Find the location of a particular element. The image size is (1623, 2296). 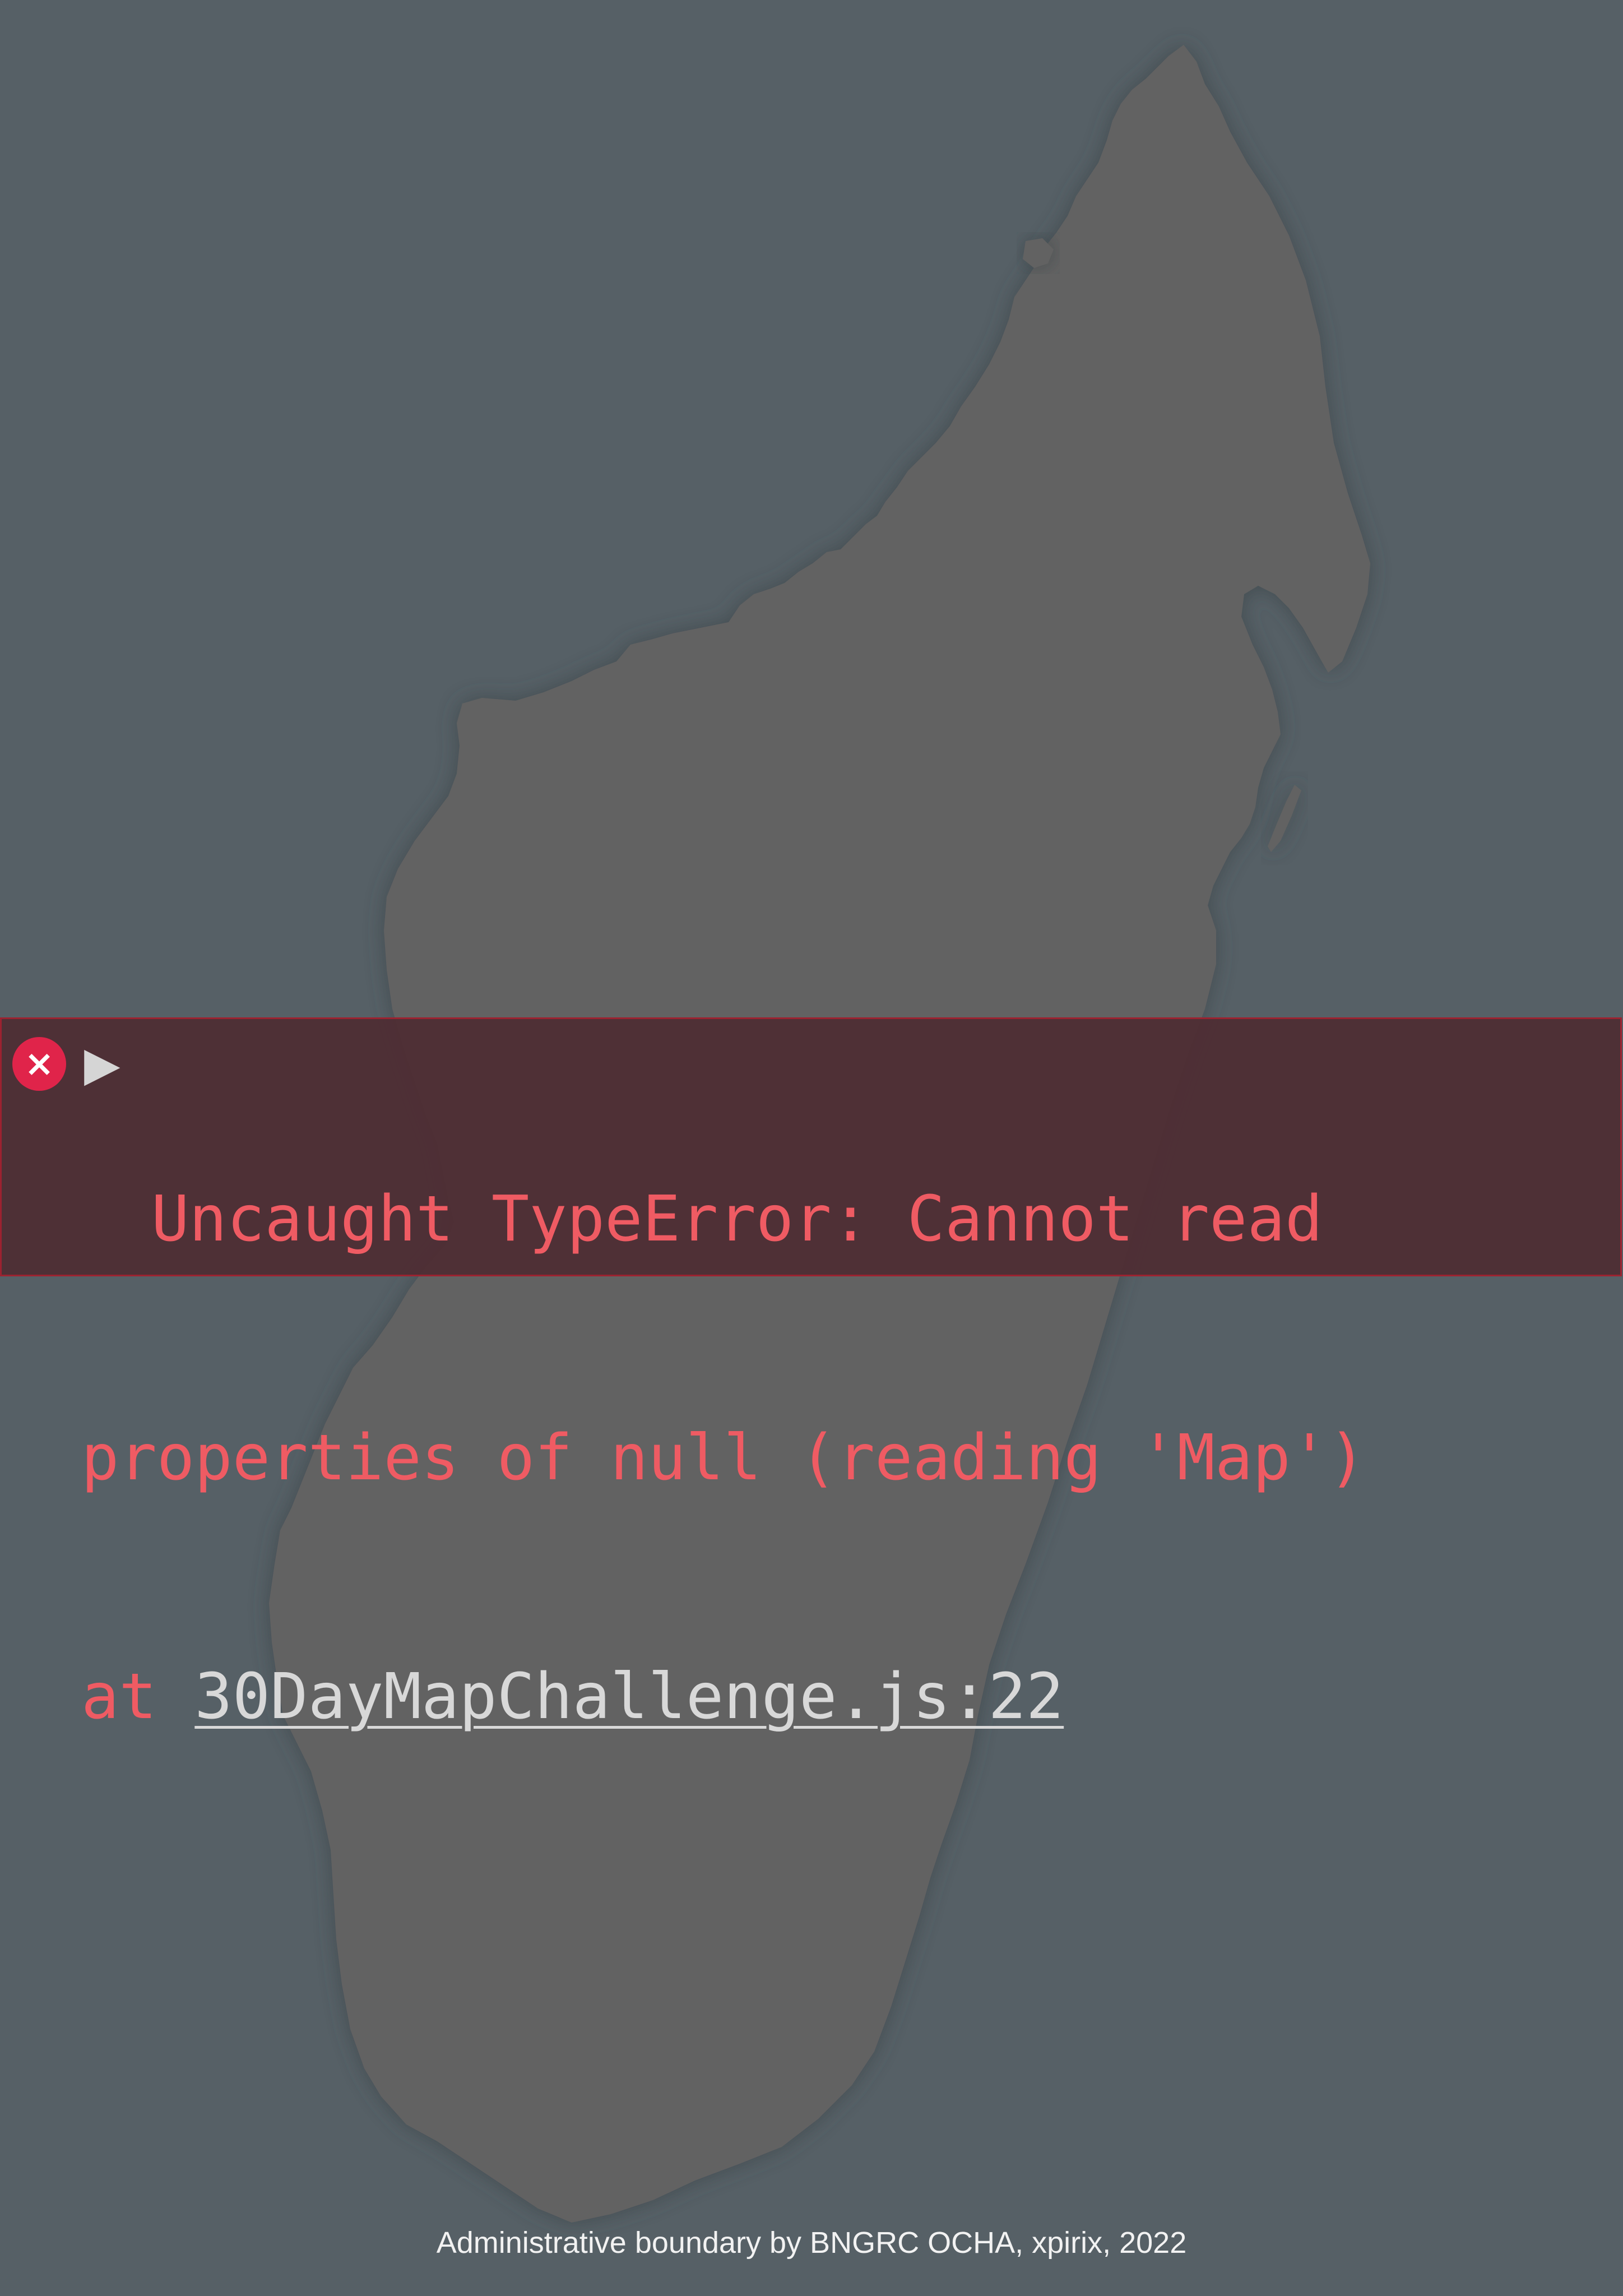

source-file-link: 30DayMapChallenge.js:22 is located at coordinates (629, 1696).